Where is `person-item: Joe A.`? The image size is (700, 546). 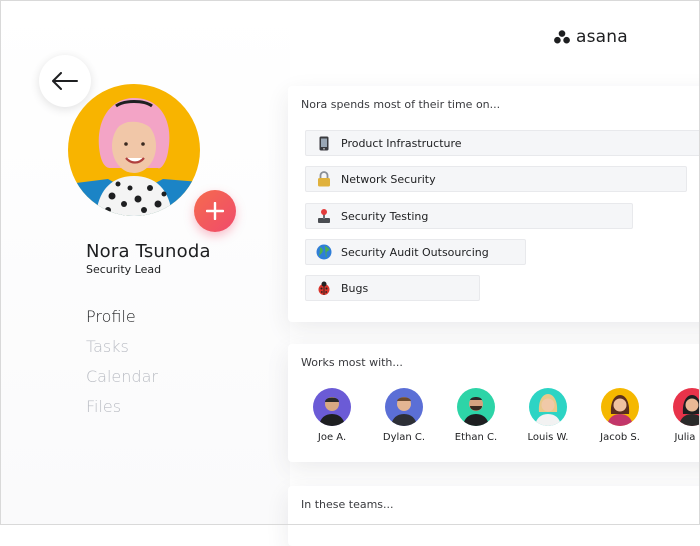 person-item: Joe A. is located at coordinates (332, 415).